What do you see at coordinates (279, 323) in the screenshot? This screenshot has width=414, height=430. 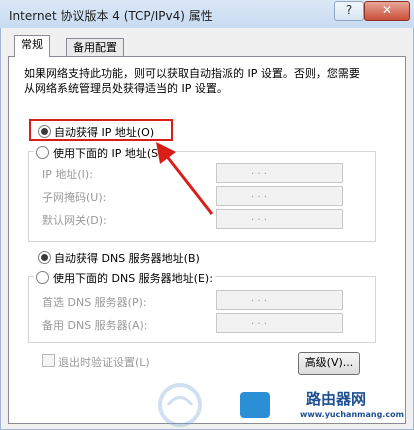 I see `alternate-dns-input: . . .` at bounding box center [279, 323].